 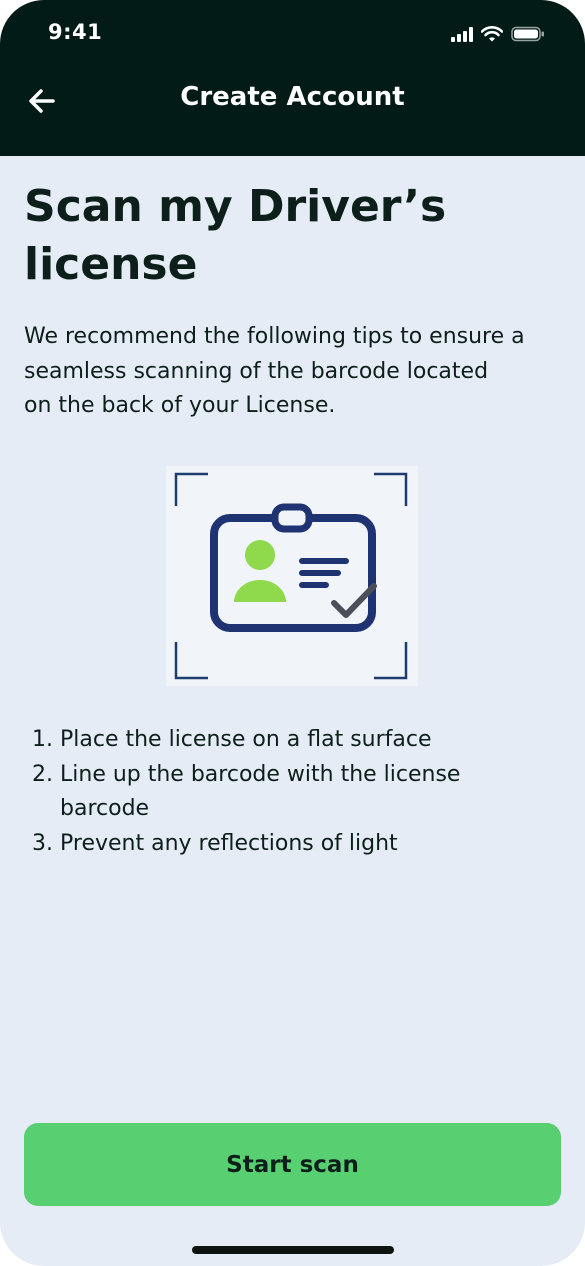 What do you see at coordinates (492, 34) in the screenshot?
I see `wifi-icon` at bounding box center [492, 34].